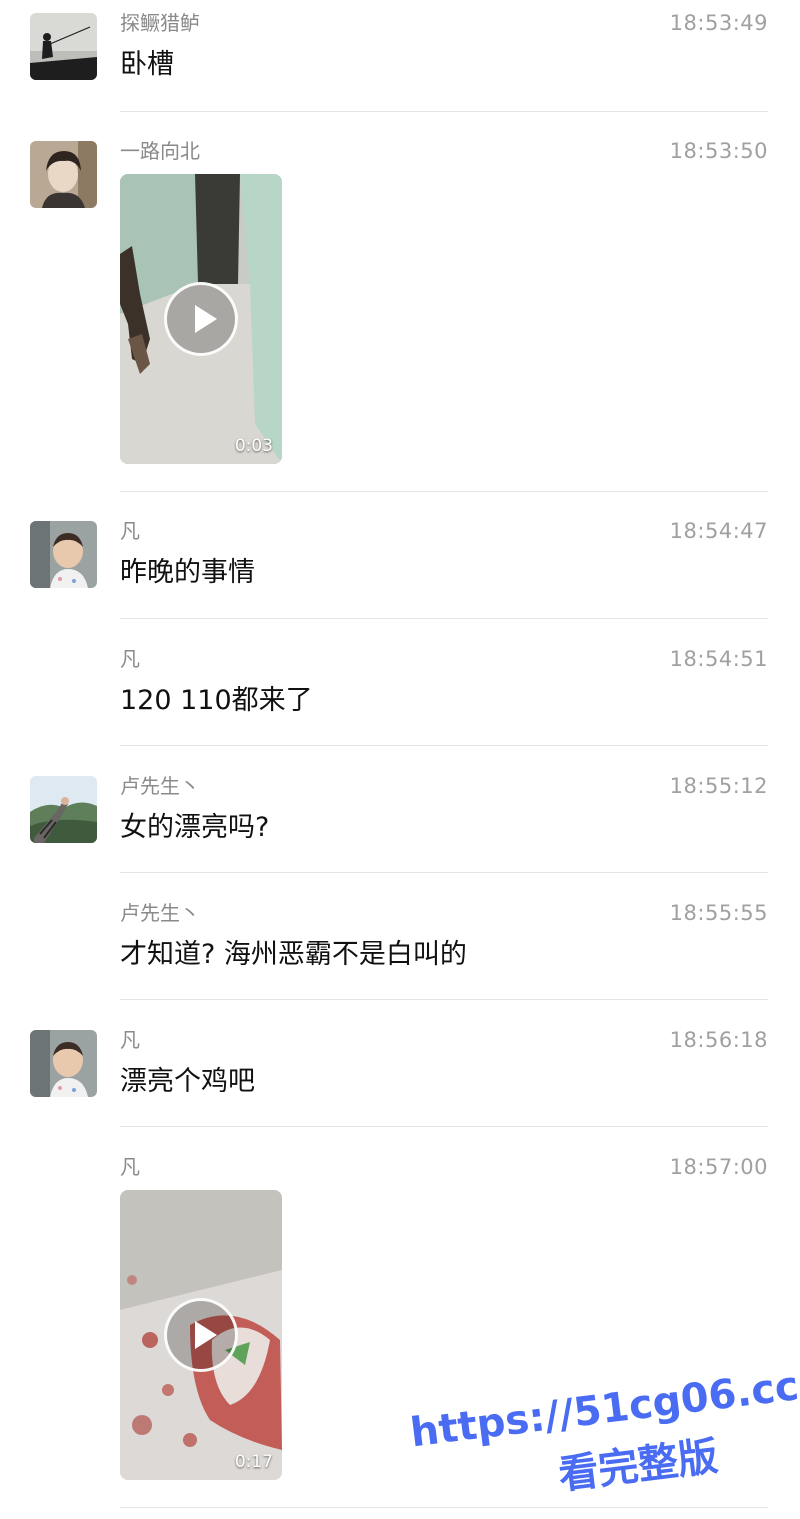 The width and height of the screenshot is (800, 1519). I want to click on message-time: 18:55:12, so click(718, 786).